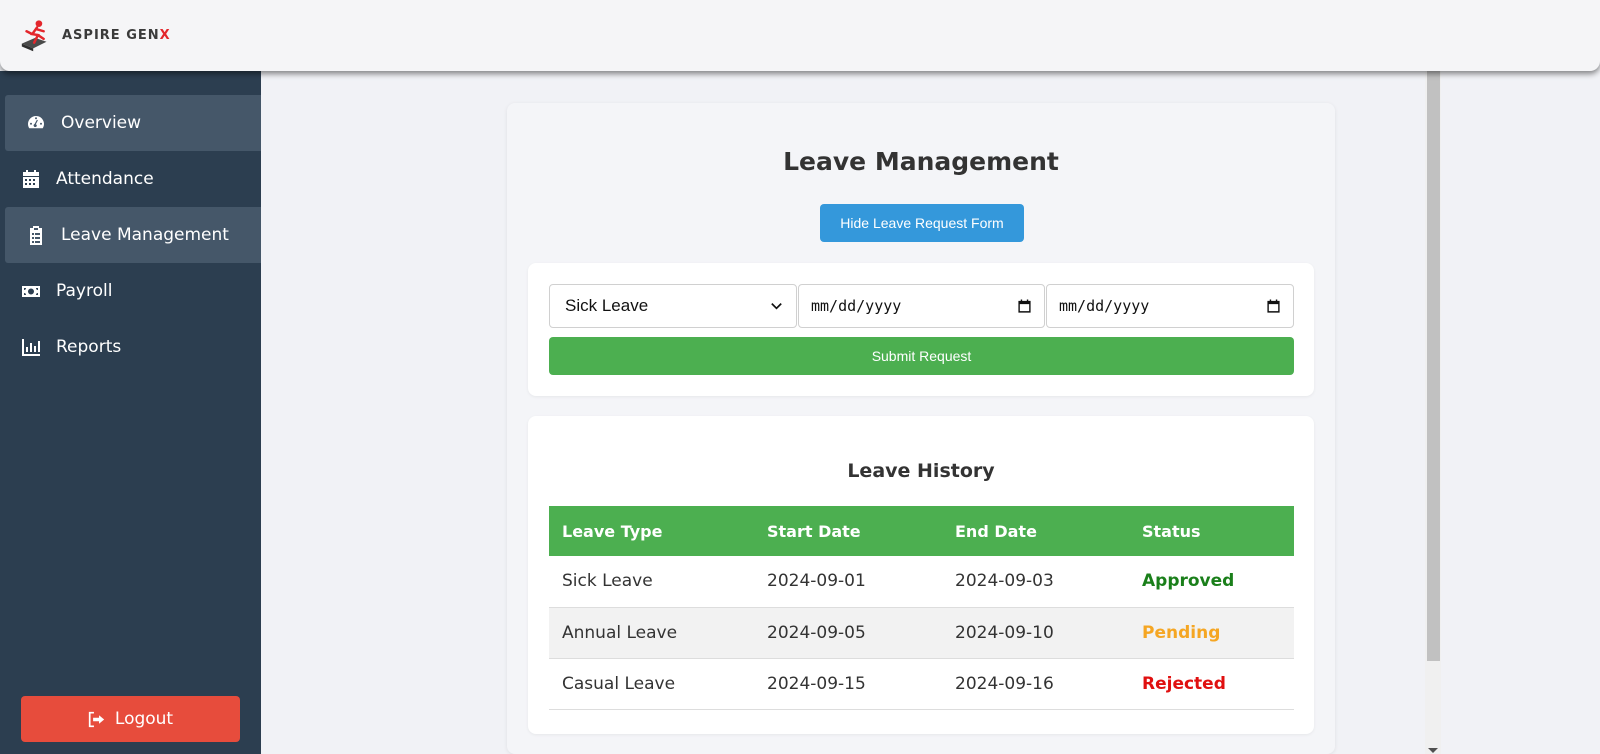  I want to click on end-date-cell: 2024-09-16, so click(1035, 684).